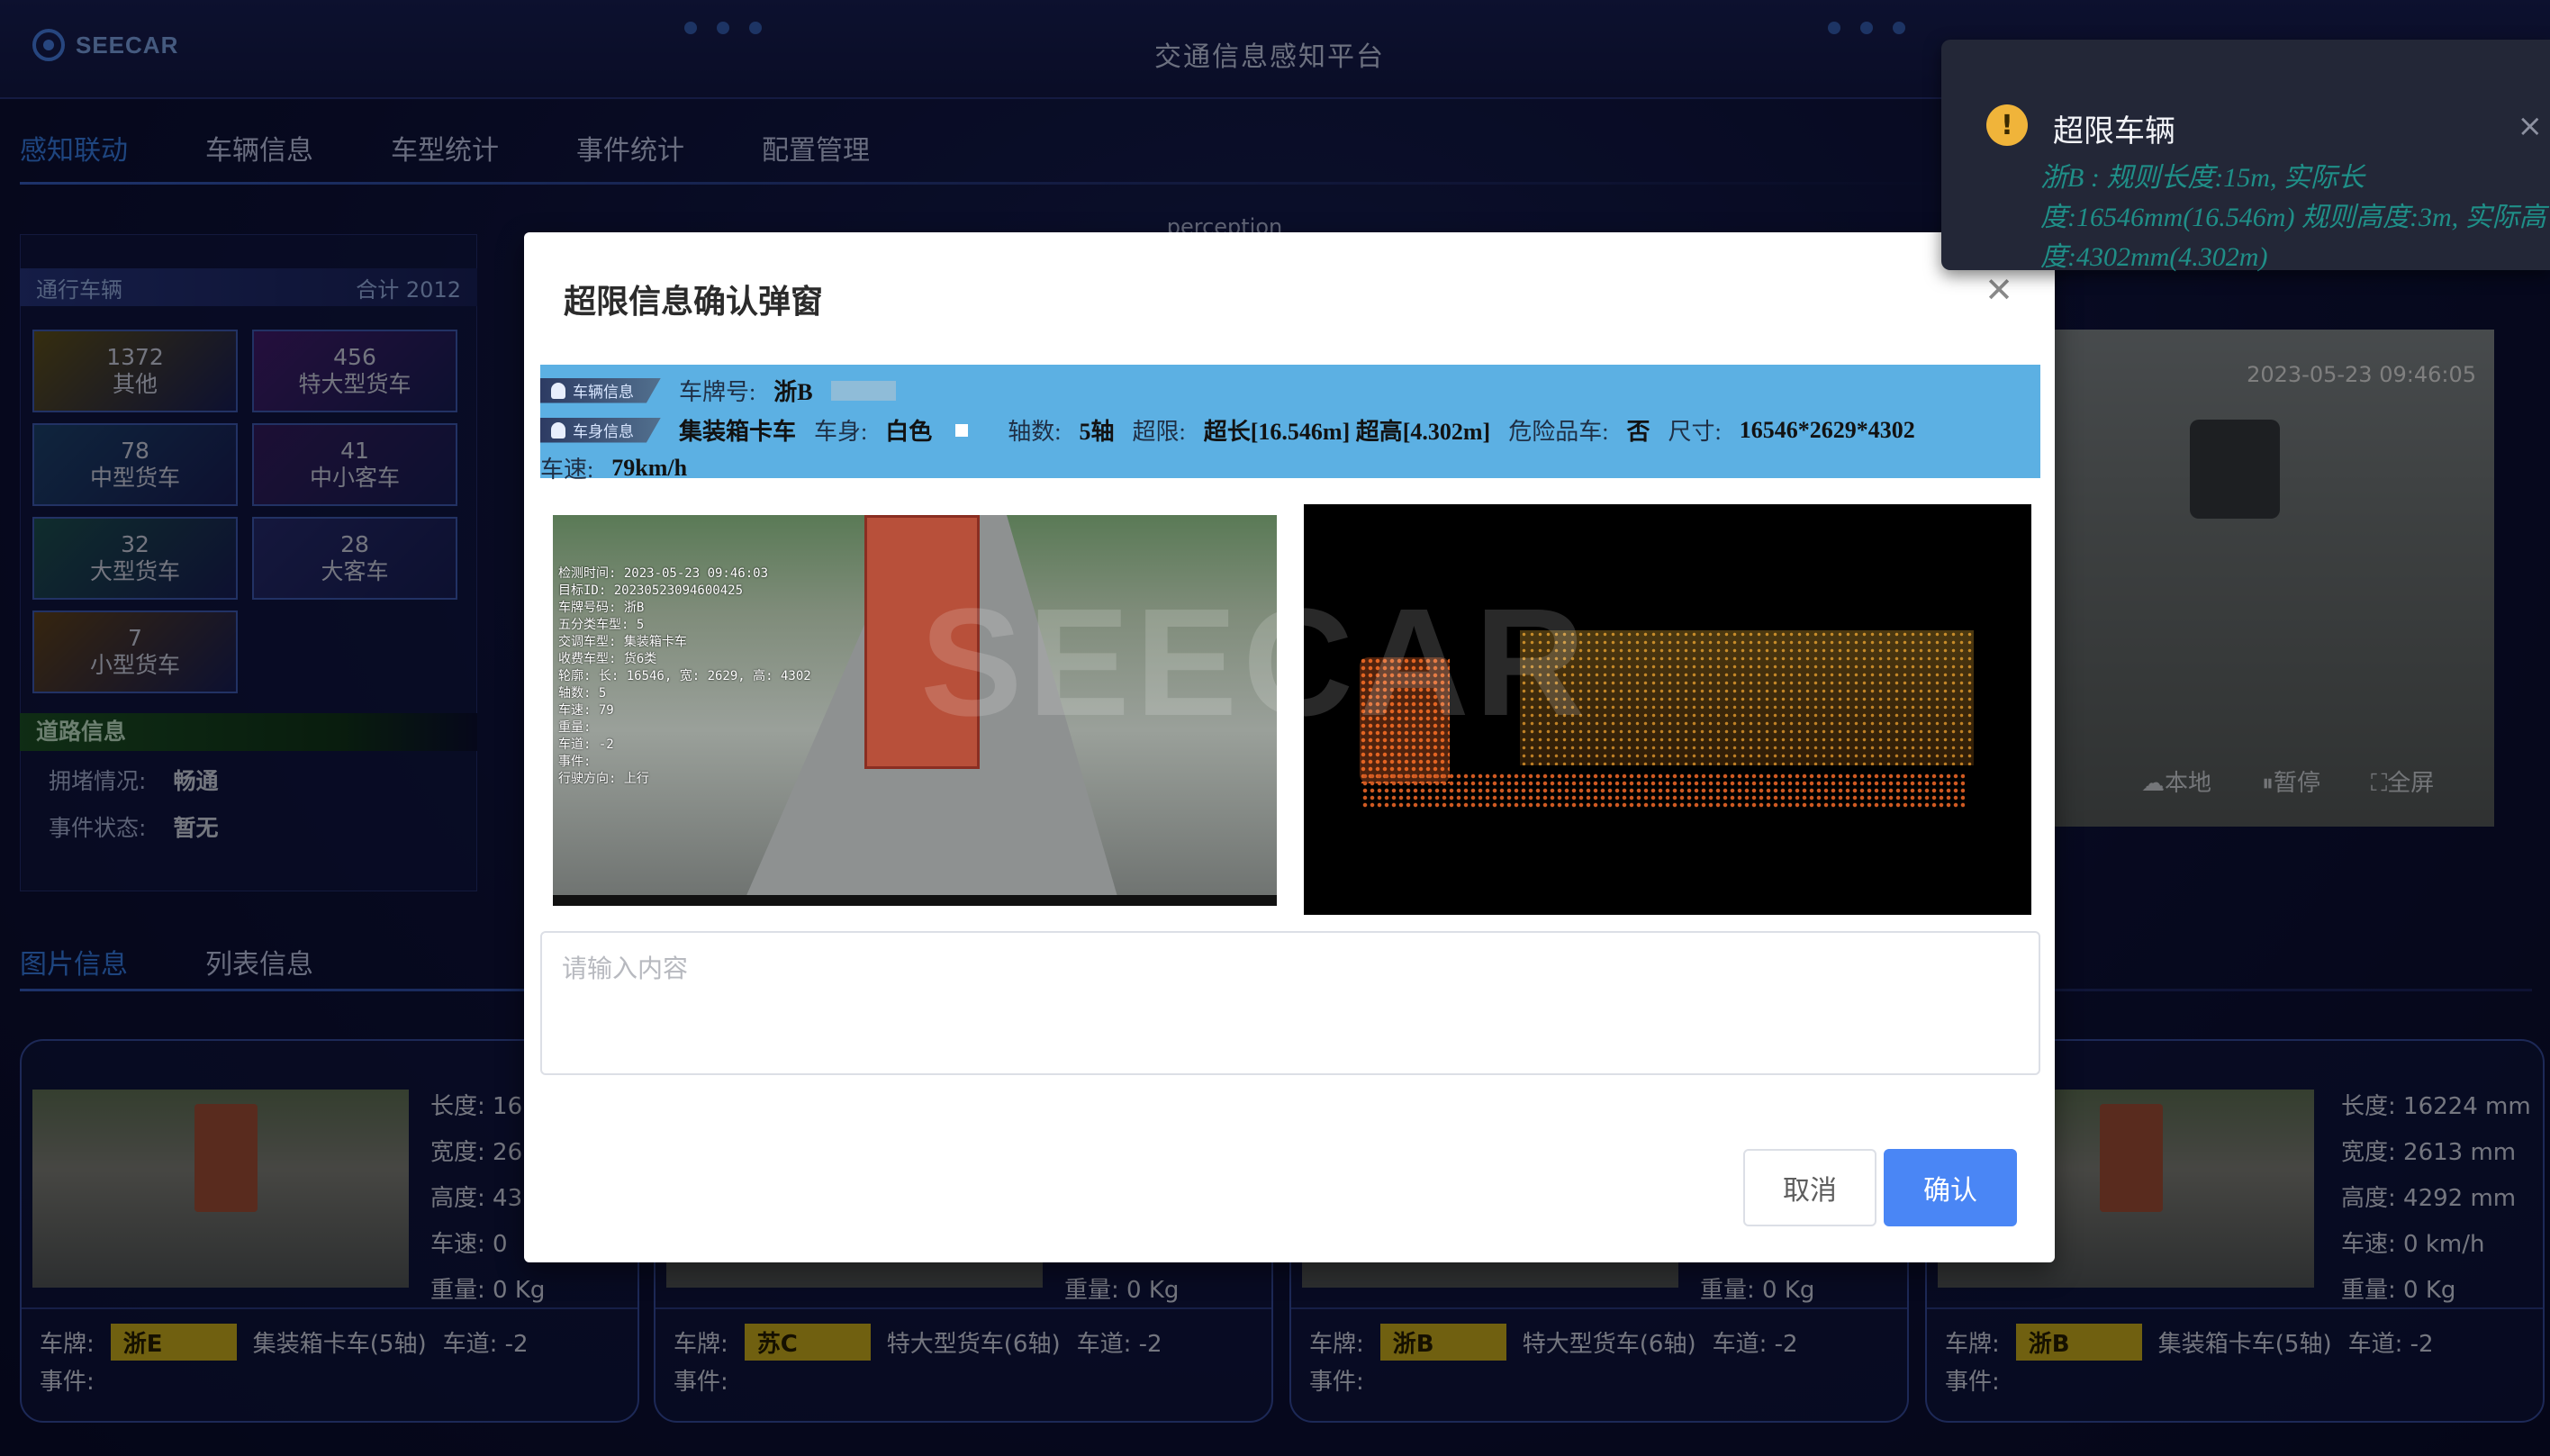 The image size is (2550, 1456). Describe the element at coordinates (841, 432) in the screenshot. I see `body-color-label: 车身:` at that location.